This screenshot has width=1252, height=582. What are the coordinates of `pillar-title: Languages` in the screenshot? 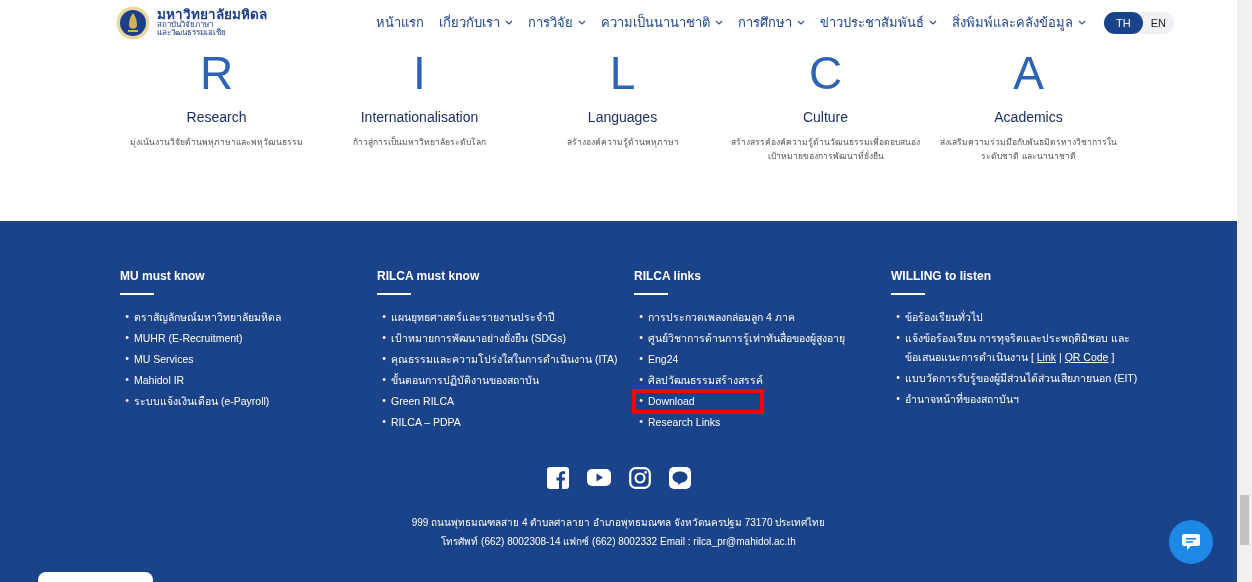 It's located at (622, 117).